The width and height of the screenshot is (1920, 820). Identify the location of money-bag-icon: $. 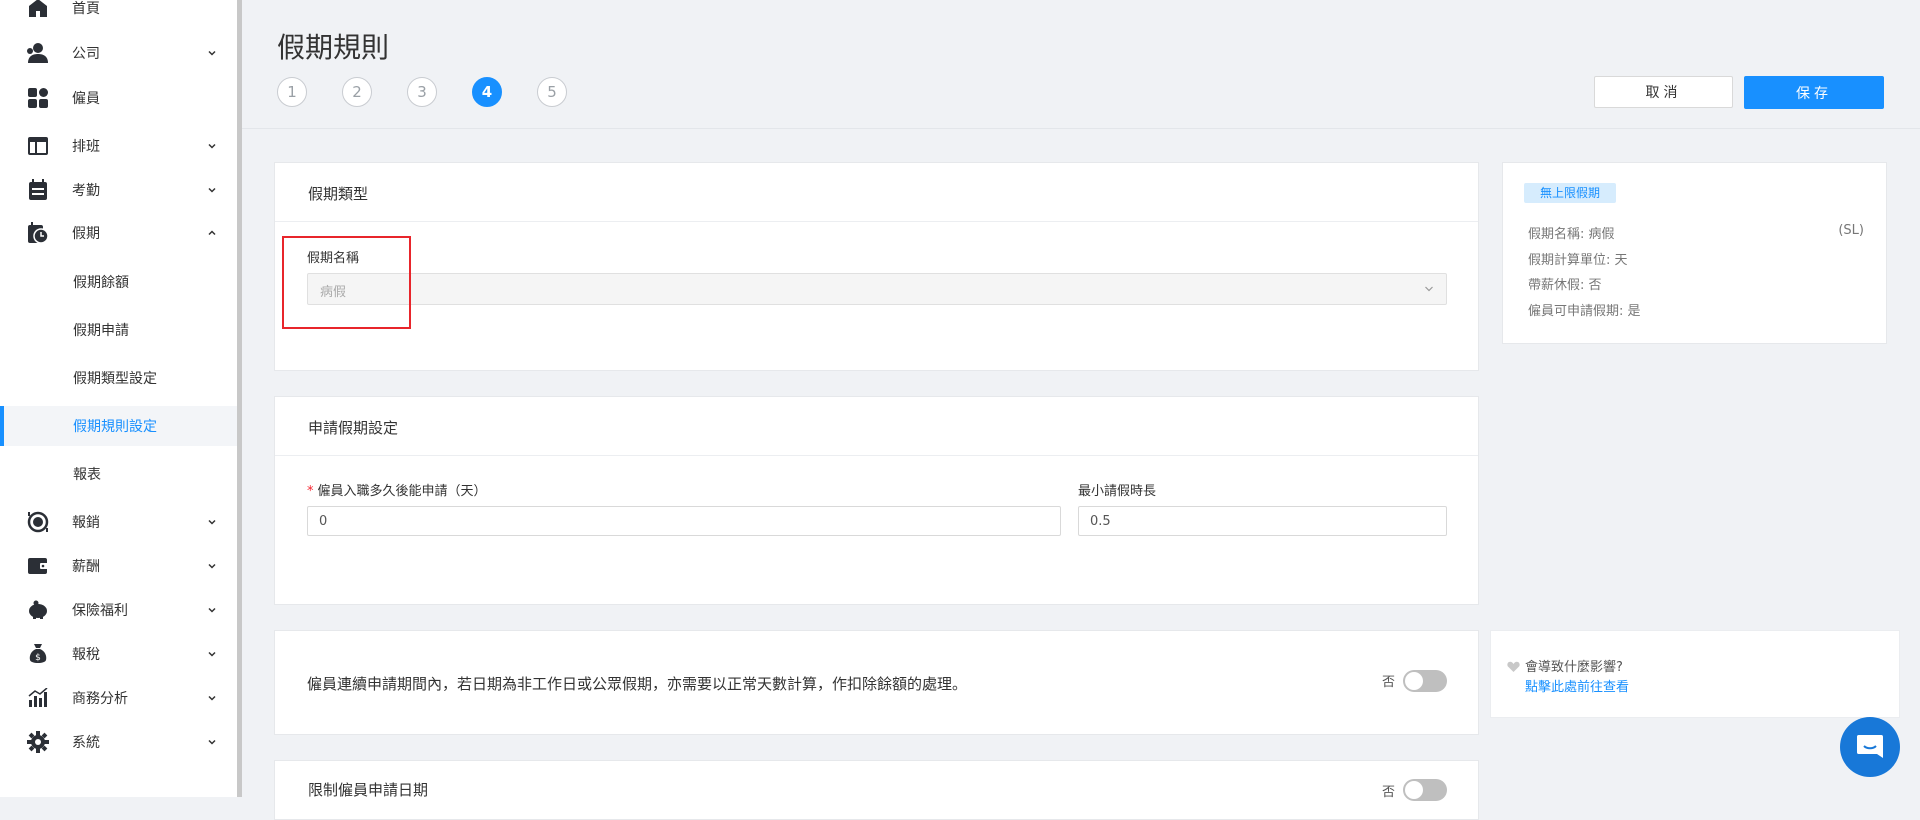
(38, 654).